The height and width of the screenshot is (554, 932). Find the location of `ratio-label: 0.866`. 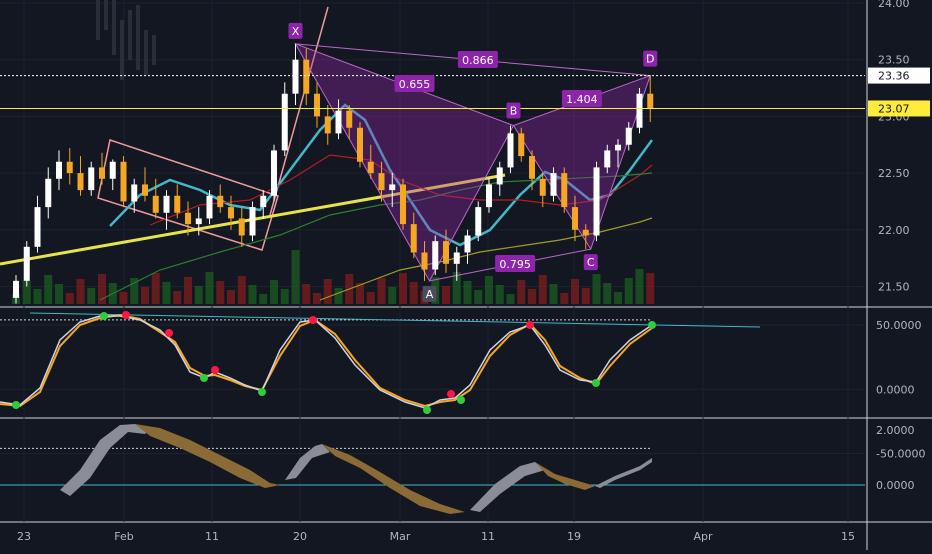

ratio-label: 0.866 is located at coordinates (478, 60).